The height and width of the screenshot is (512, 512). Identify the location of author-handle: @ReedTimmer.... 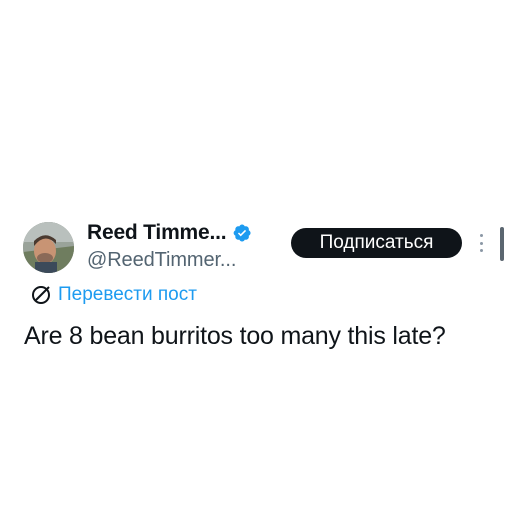
(182, 260).